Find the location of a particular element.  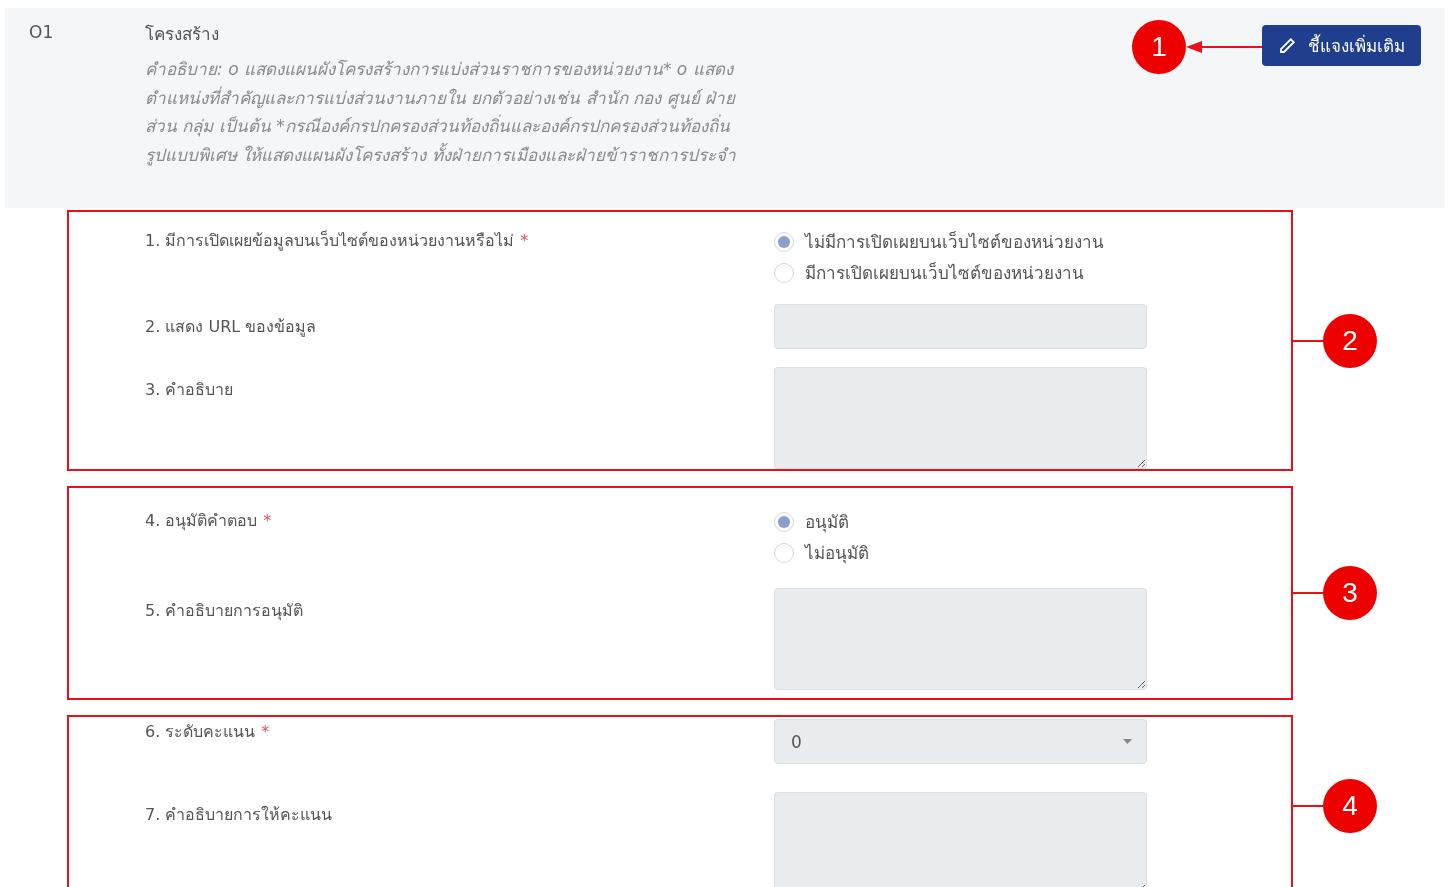

radio-label: อนุมัติ is located at coordinates (827, 523).